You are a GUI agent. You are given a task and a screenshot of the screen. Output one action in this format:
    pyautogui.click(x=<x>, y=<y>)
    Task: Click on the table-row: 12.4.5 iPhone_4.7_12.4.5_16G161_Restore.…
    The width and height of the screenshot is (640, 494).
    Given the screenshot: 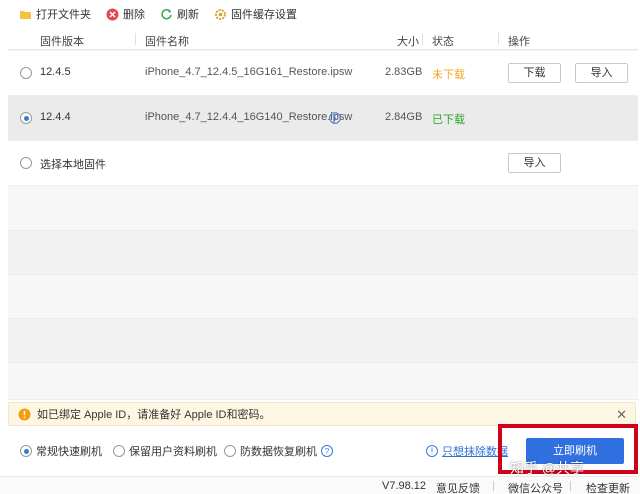 What is the action you would take?
    pyautogui.click(x=323, y=73)
    